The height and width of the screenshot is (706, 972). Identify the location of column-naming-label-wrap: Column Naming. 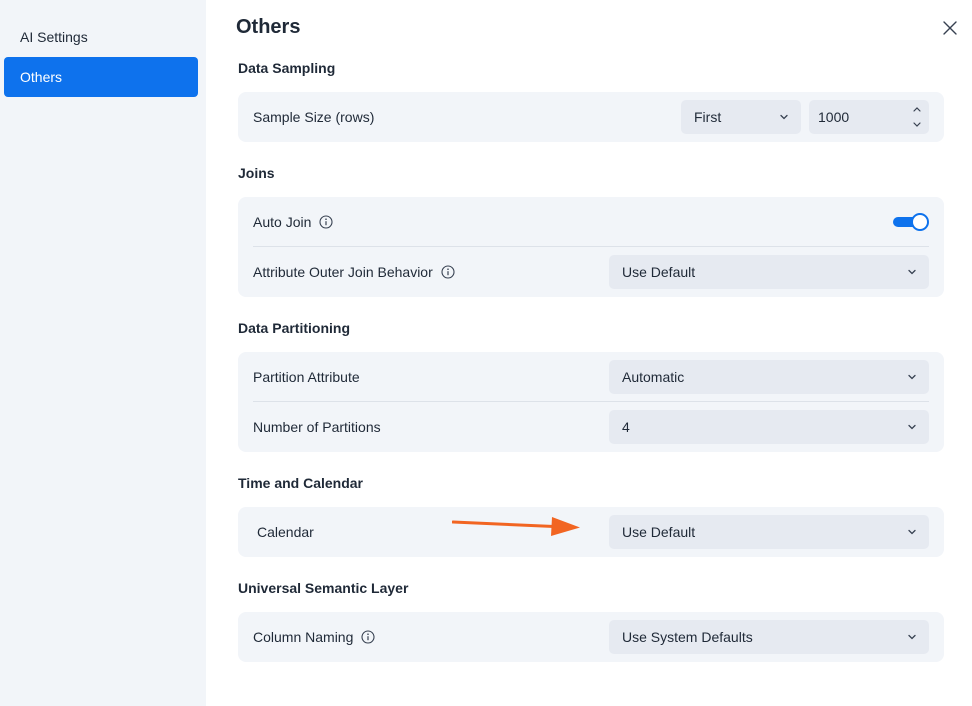
(314, 637).